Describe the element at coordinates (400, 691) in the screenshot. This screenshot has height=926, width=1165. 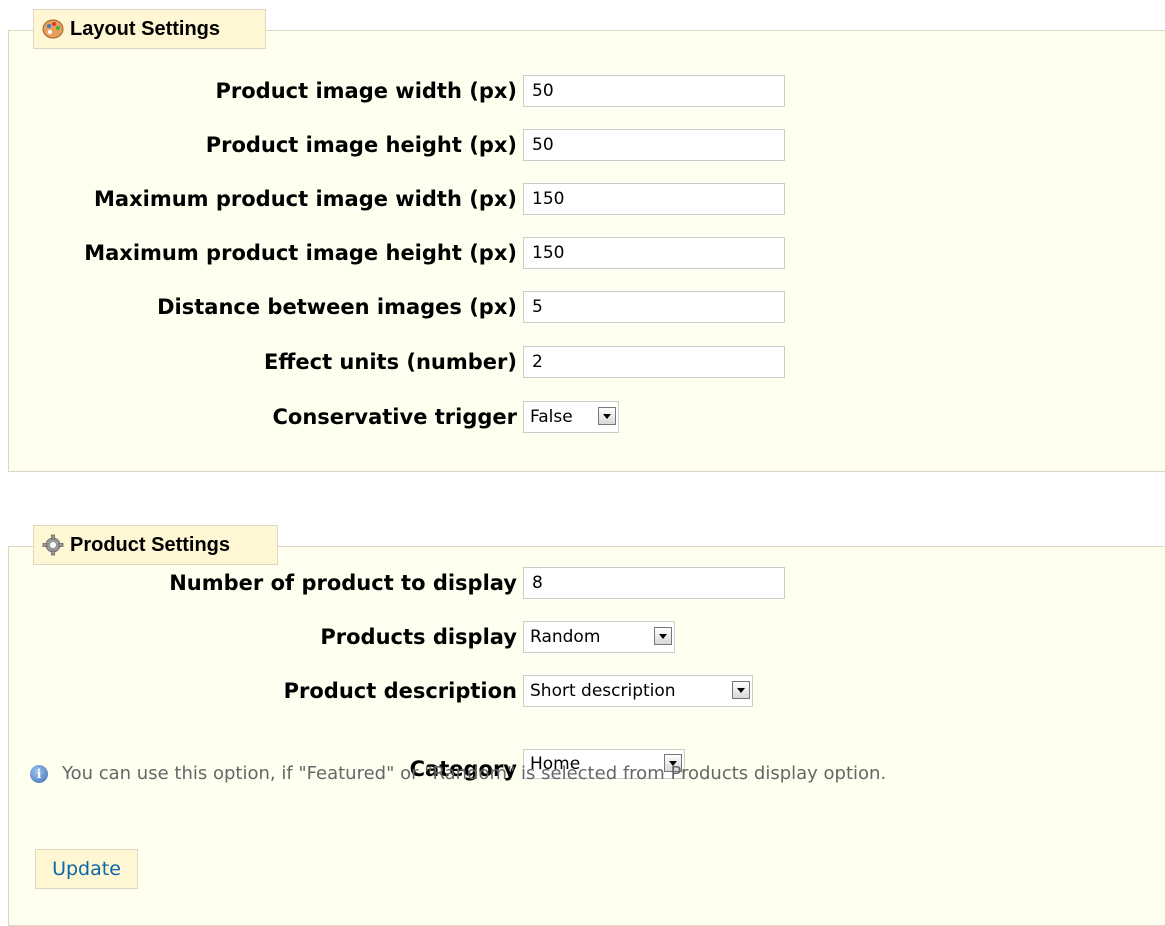
I see `field-label: Product description` at that location.